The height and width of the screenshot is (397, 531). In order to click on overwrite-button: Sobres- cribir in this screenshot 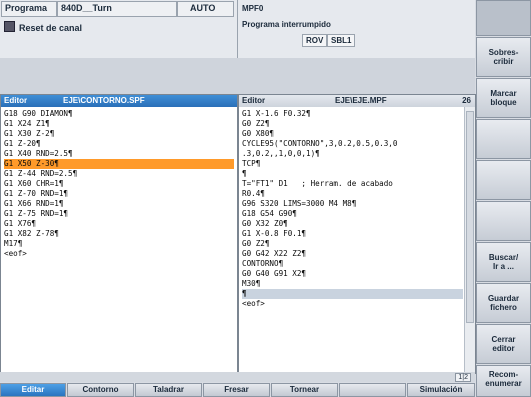, I will do `click(503, 57)`.